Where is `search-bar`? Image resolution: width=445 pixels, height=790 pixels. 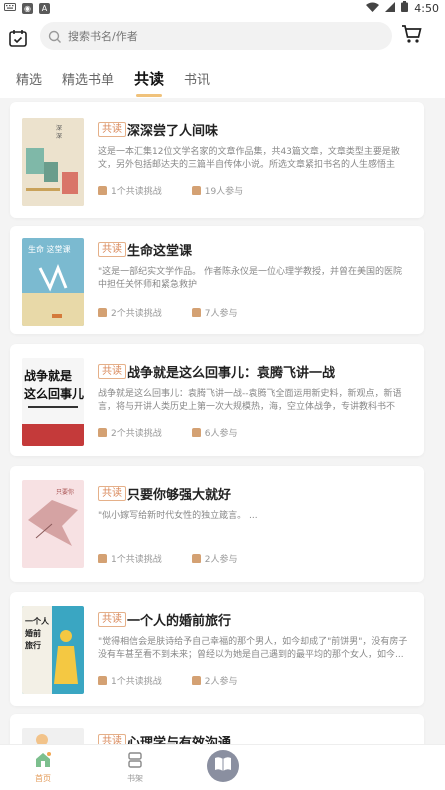
search-bar is located at coordinates (216, 36).